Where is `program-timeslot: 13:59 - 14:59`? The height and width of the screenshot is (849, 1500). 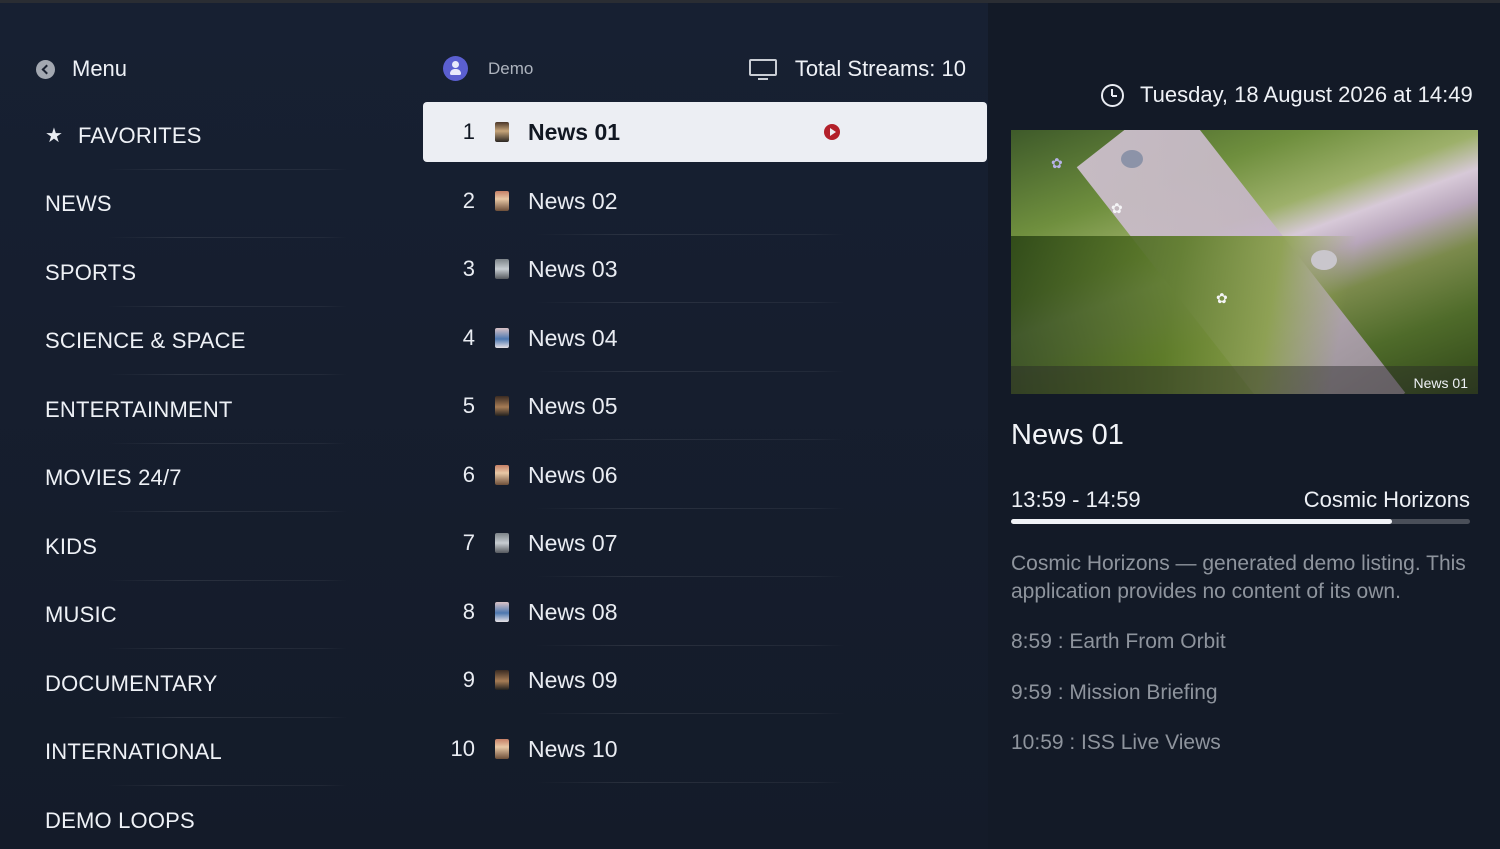
program-timeslot: 13:59 - 14:59 is located at coordinates (1076, 499).